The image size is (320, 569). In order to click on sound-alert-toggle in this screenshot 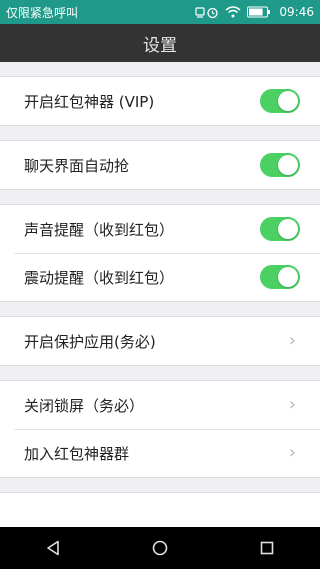, I will do `click(280, 229)`.